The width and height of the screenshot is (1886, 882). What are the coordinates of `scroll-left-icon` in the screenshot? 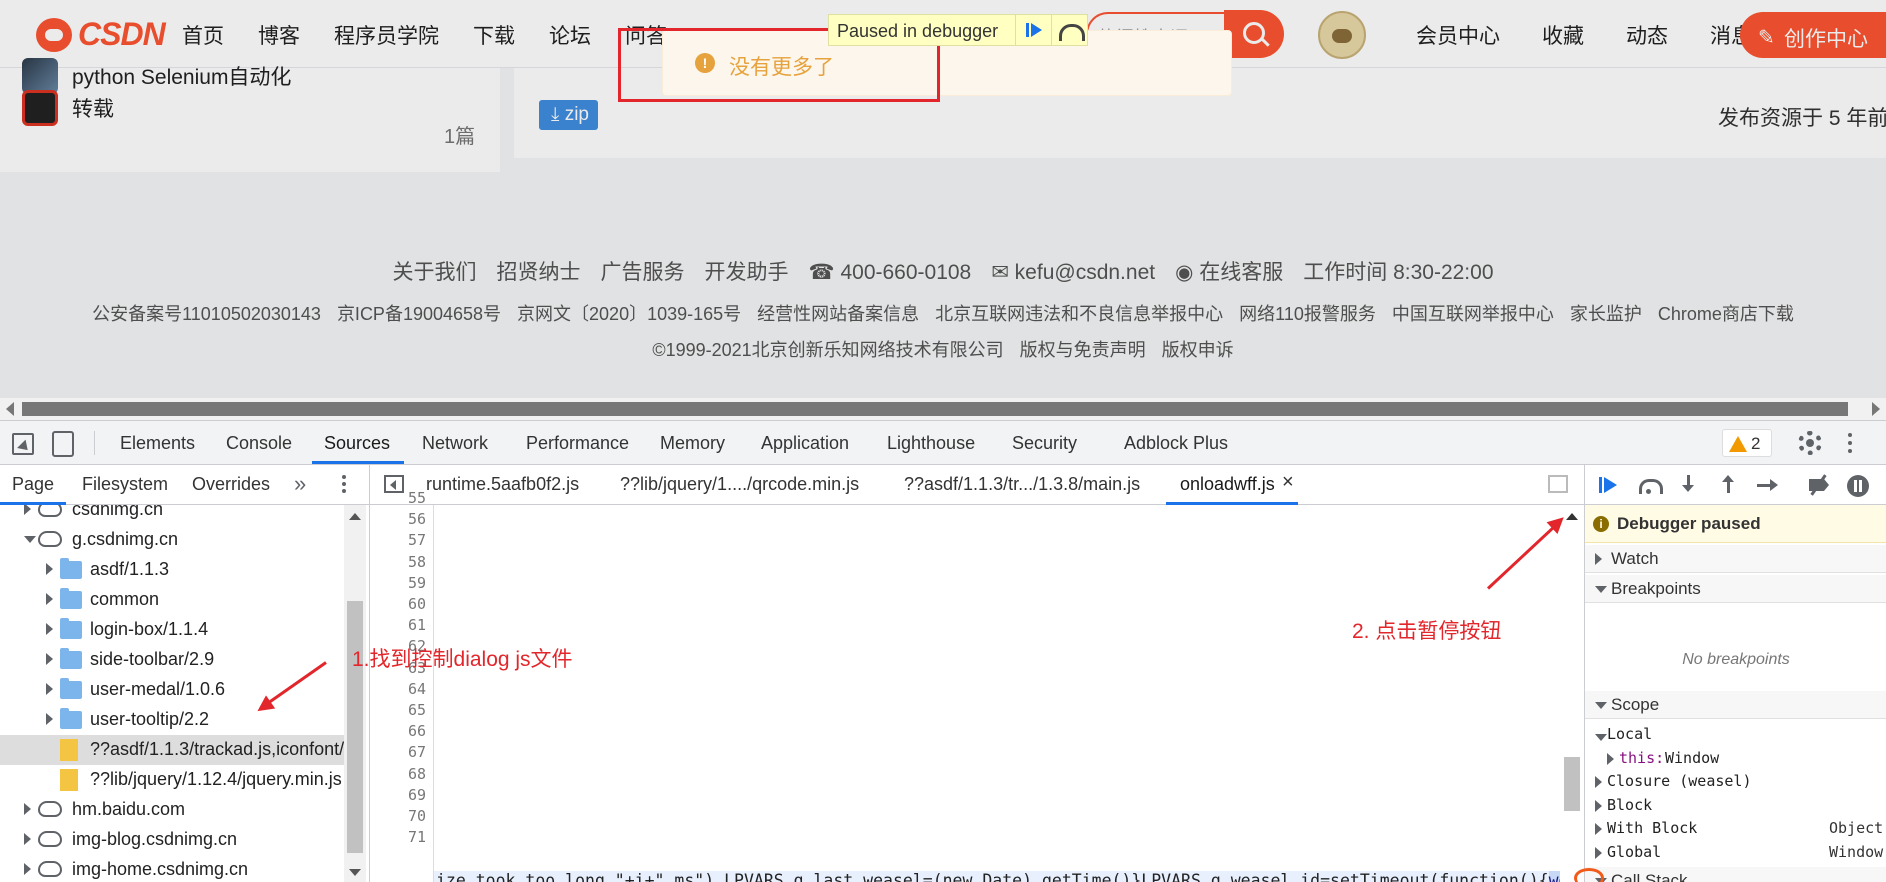 It's located at (10, 409).